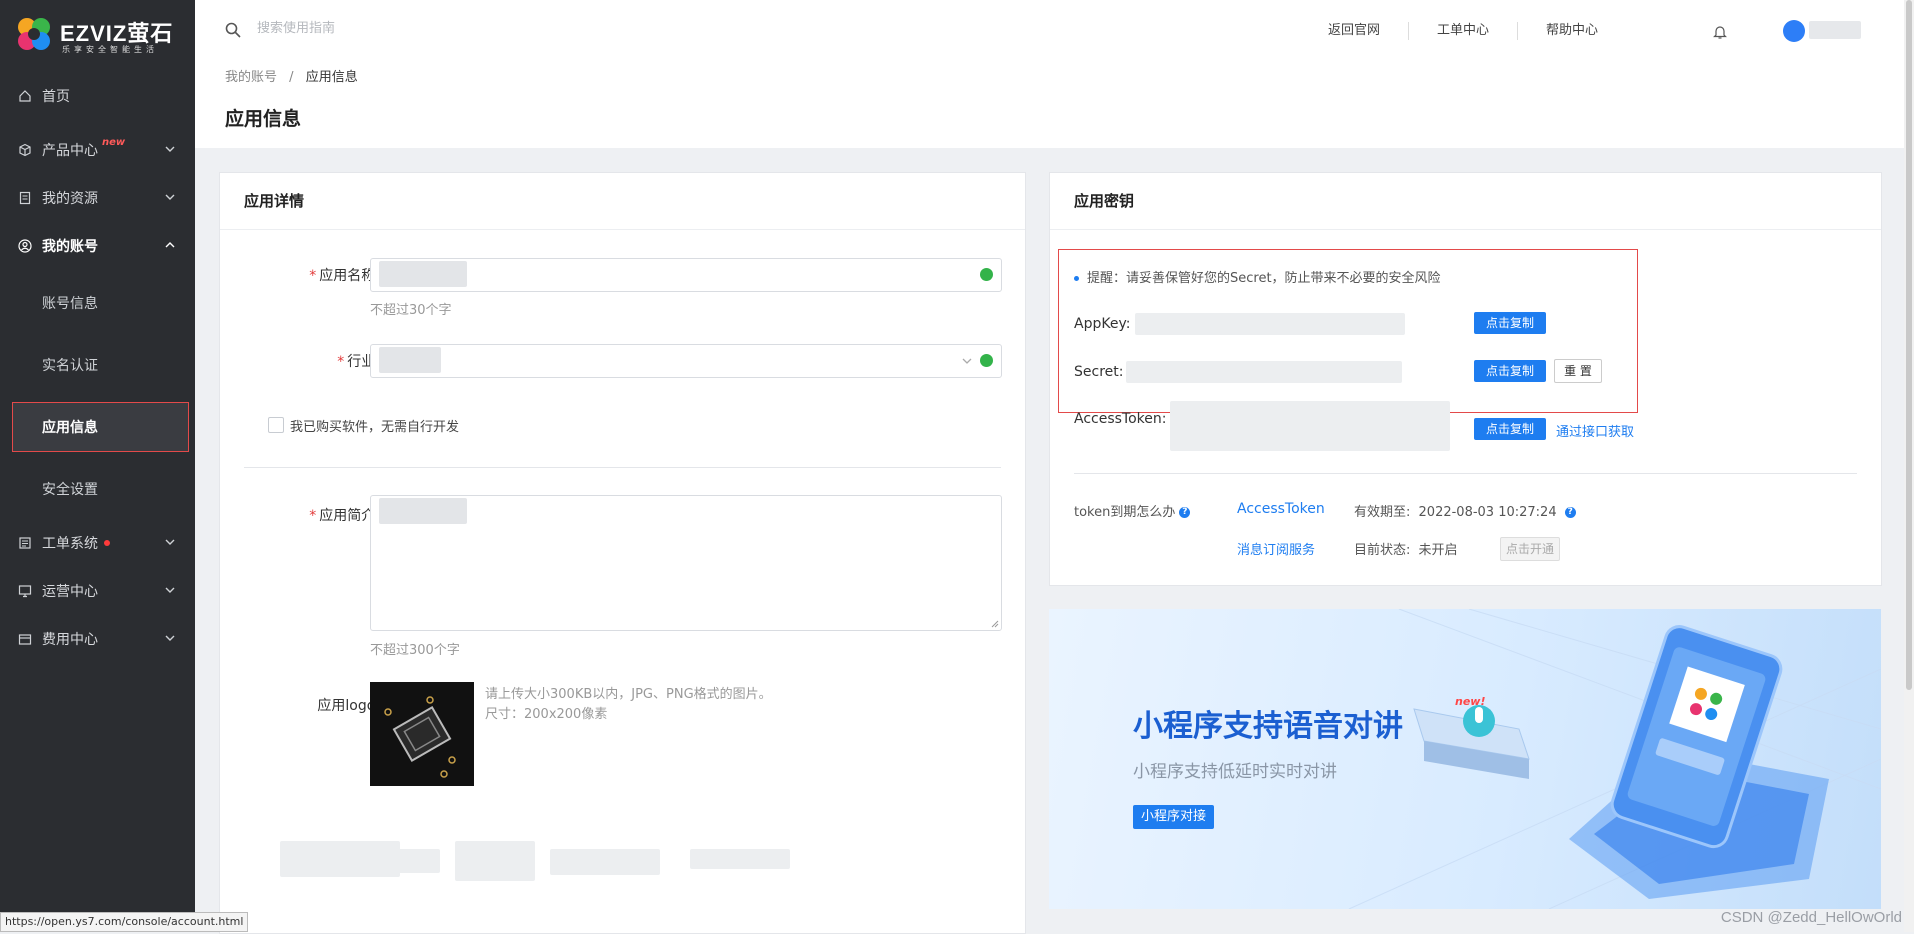 This screenshot has width=1914, height=934. Describe the element at coordinates (70, 199) in the screenshot. I see `sidebar-item-label: 我的资源` at that location.